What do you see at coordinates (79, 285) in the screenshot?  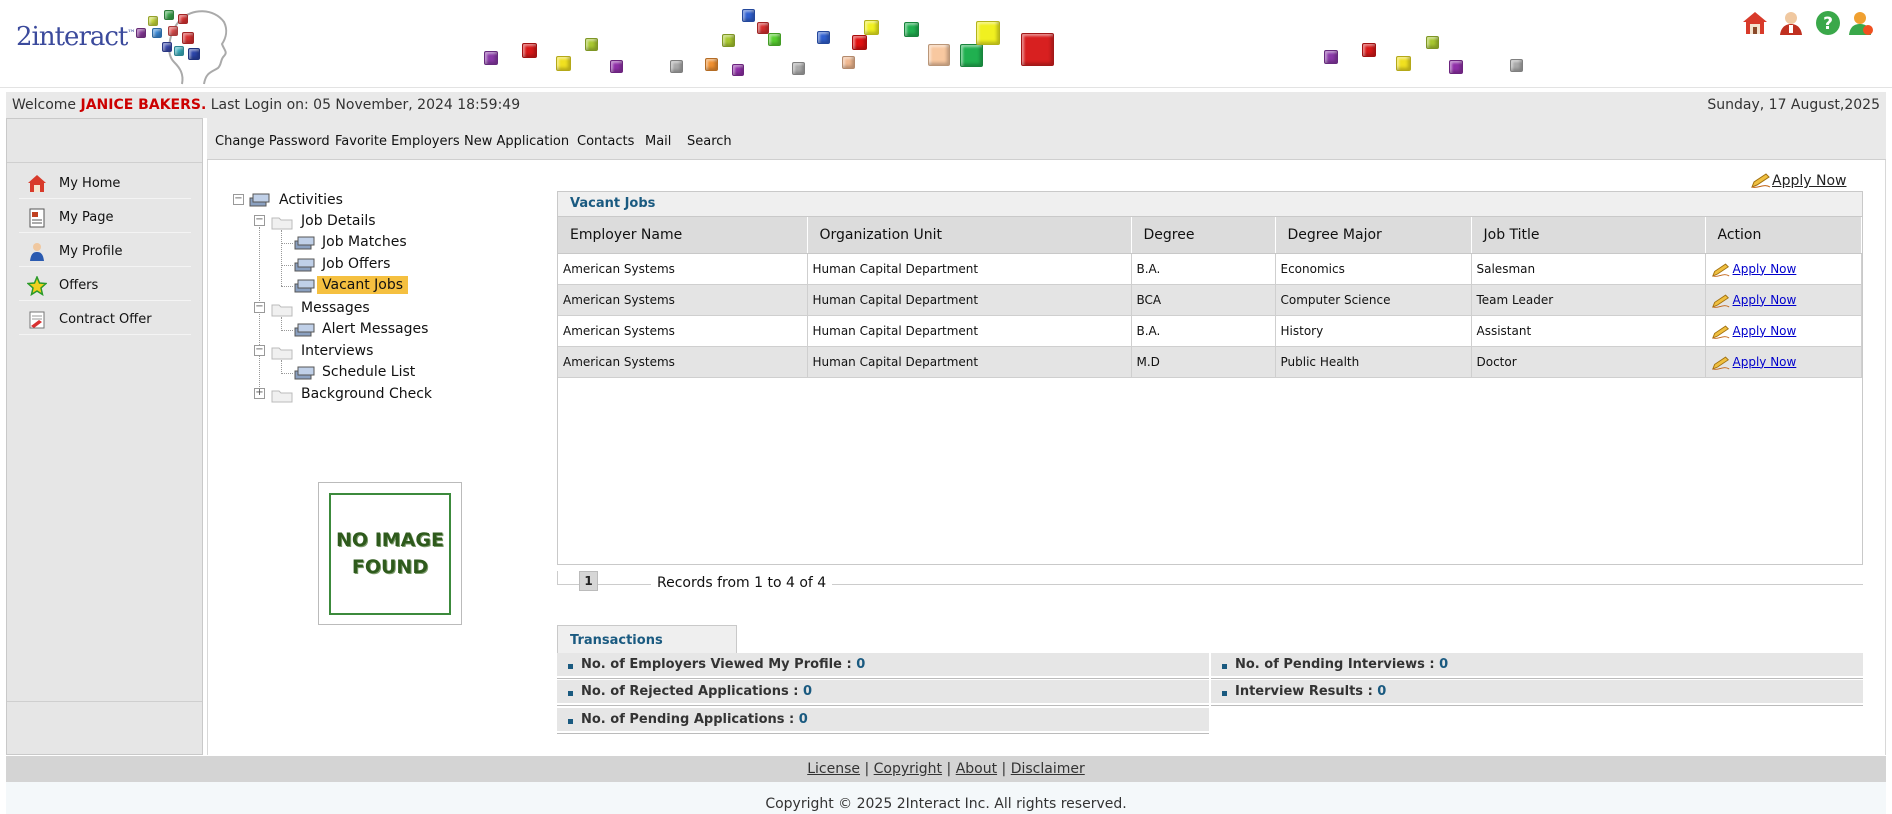 I see `sidebar-item-label: Offers` at bounding box center [79, 285].